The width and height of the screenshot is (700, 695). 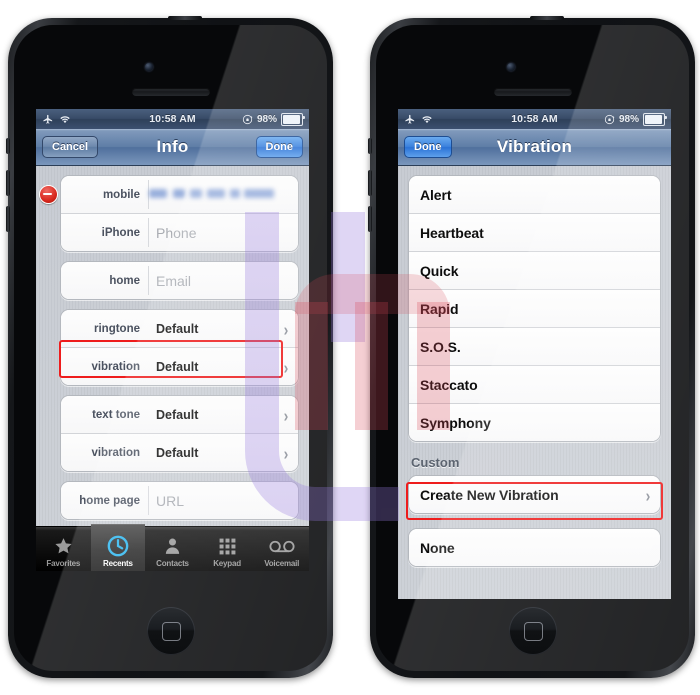 I want to click on texttone-value: Default, so click(x=177, y=414).